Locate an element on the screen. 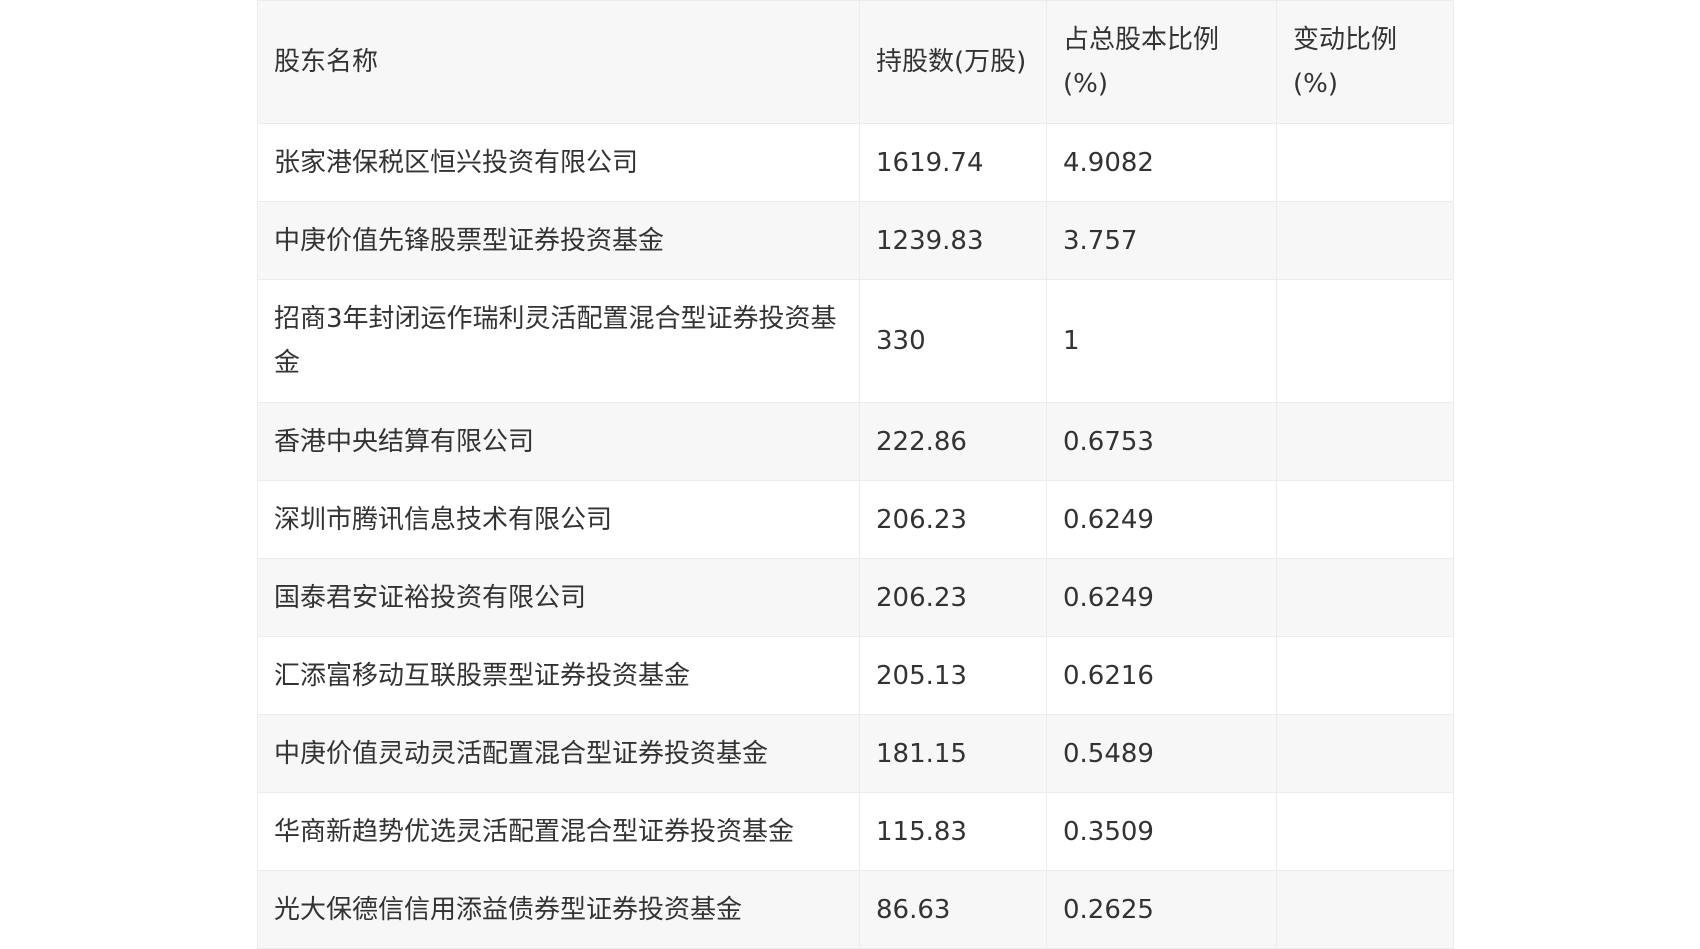 This screenshot has width=1700, height=949. table-row: 汇添富移动互联股票型证券投资基金 205.13 0.6216 is located at coordinates (855, 675).